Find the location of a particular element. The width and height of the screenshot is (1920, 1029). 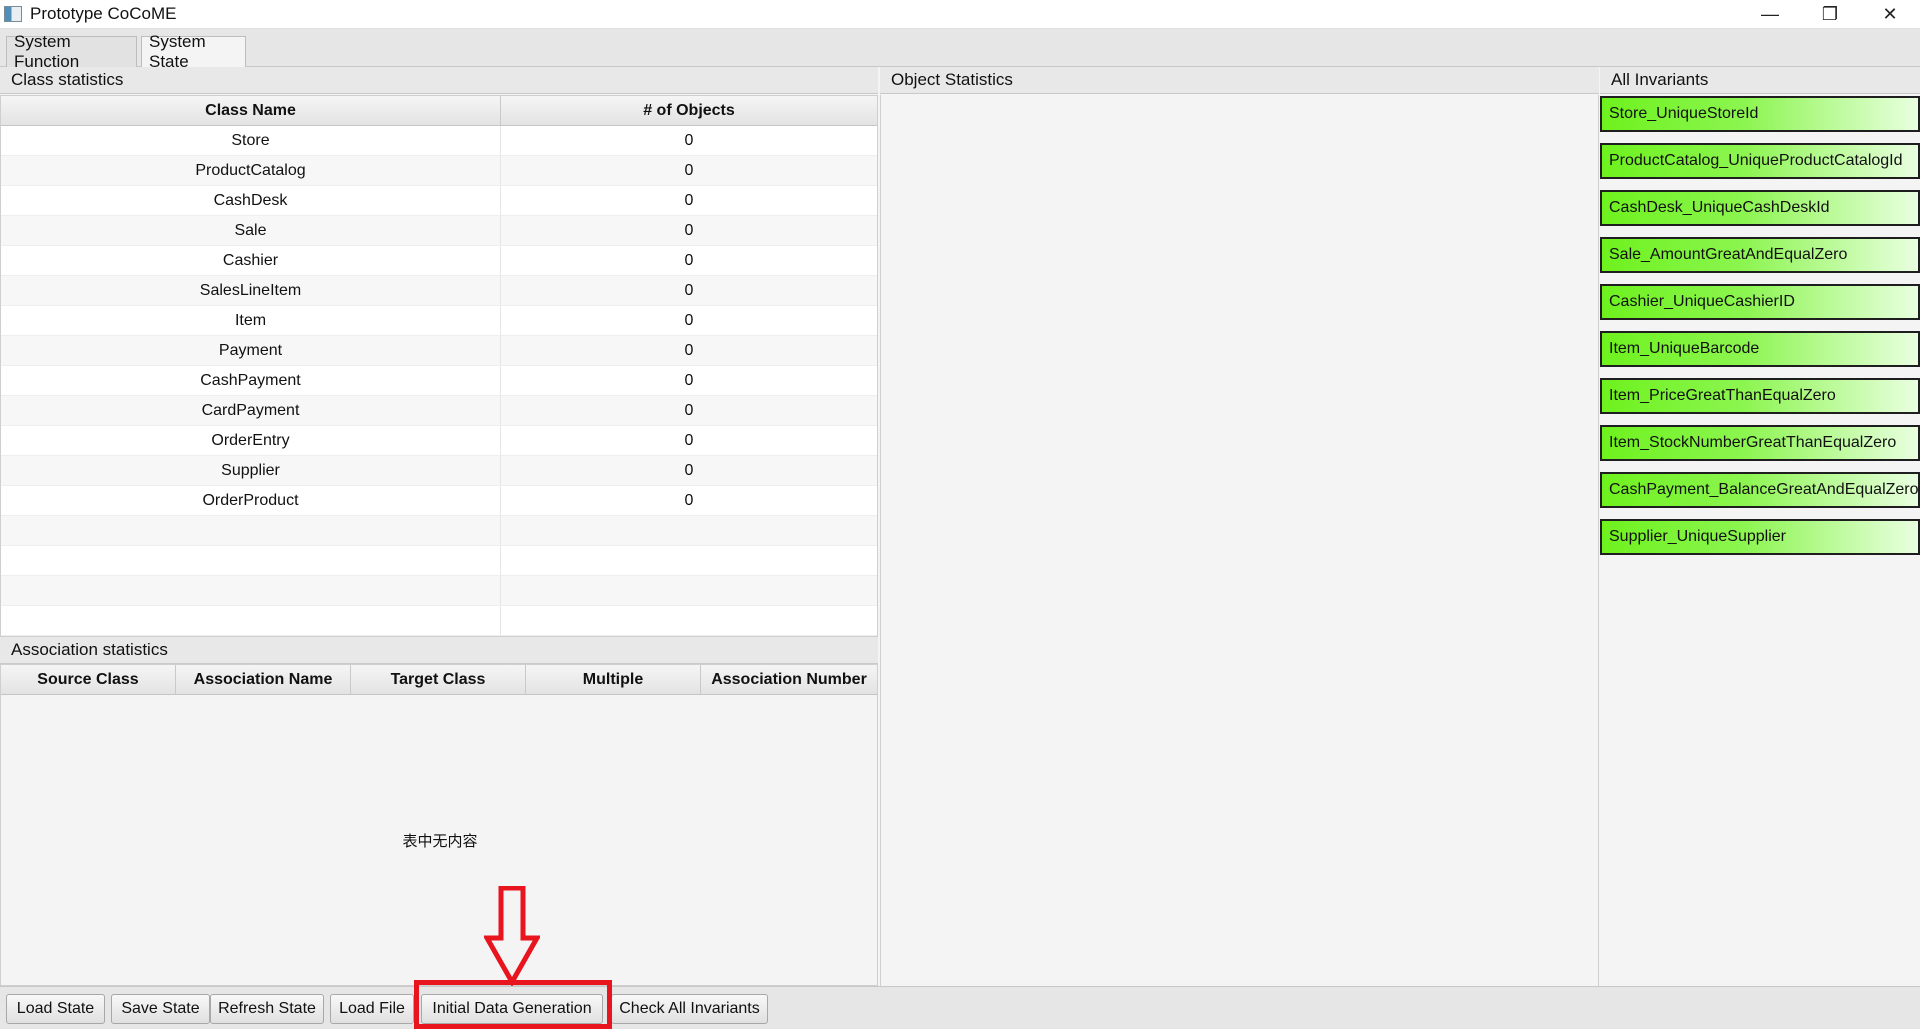

app-icon is located at coordinates (13, 14).